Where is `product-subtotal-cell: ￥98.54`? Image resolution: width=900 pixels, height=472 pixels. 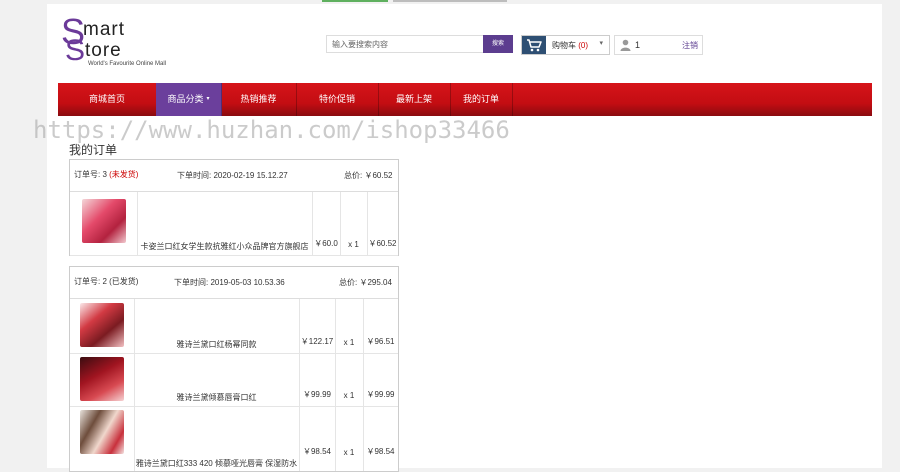 product-subtotal-cell: ￥98.54 is located at coordinates (380, 439).